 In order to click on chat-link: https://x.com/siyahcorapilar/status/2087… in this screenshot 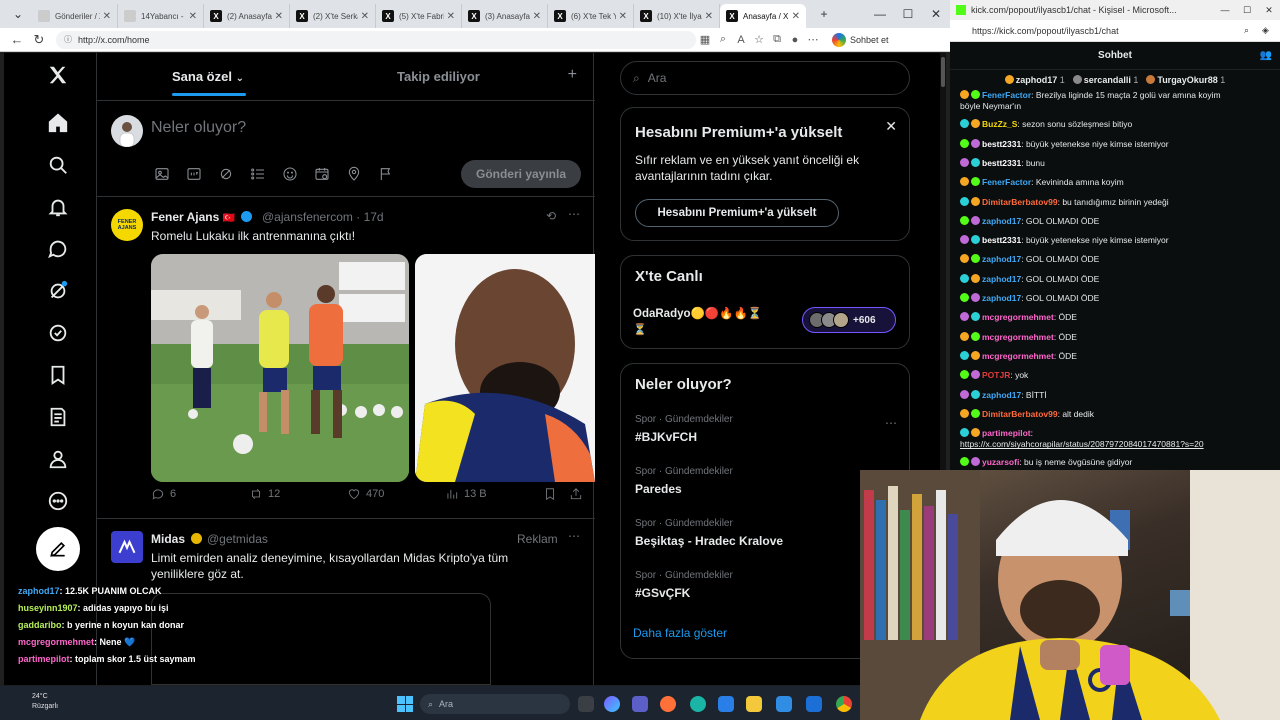, I will do `click(1117, 444)`.